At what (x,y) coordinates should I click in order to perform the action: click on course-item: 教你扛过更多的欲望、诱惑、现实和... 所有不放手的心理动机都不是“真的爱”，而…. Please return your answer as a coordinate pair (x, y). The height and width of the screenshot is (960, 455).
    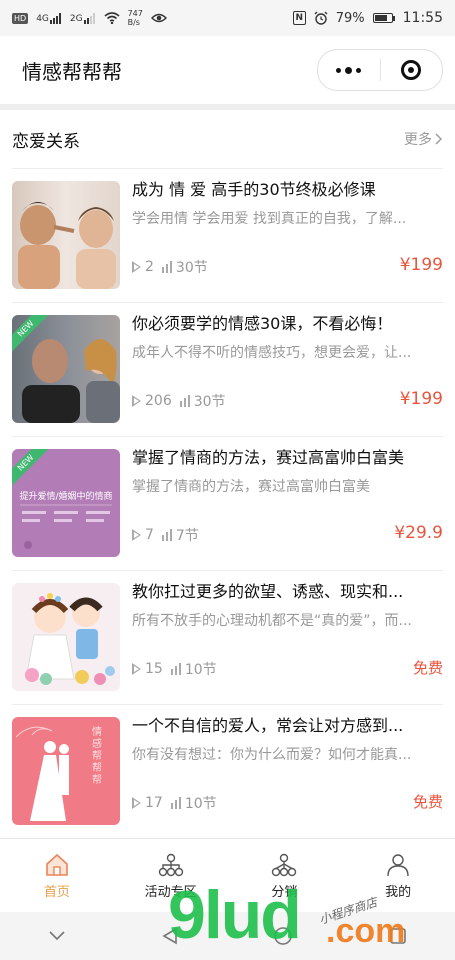
    Looking at the image, I should click on (227, 637).